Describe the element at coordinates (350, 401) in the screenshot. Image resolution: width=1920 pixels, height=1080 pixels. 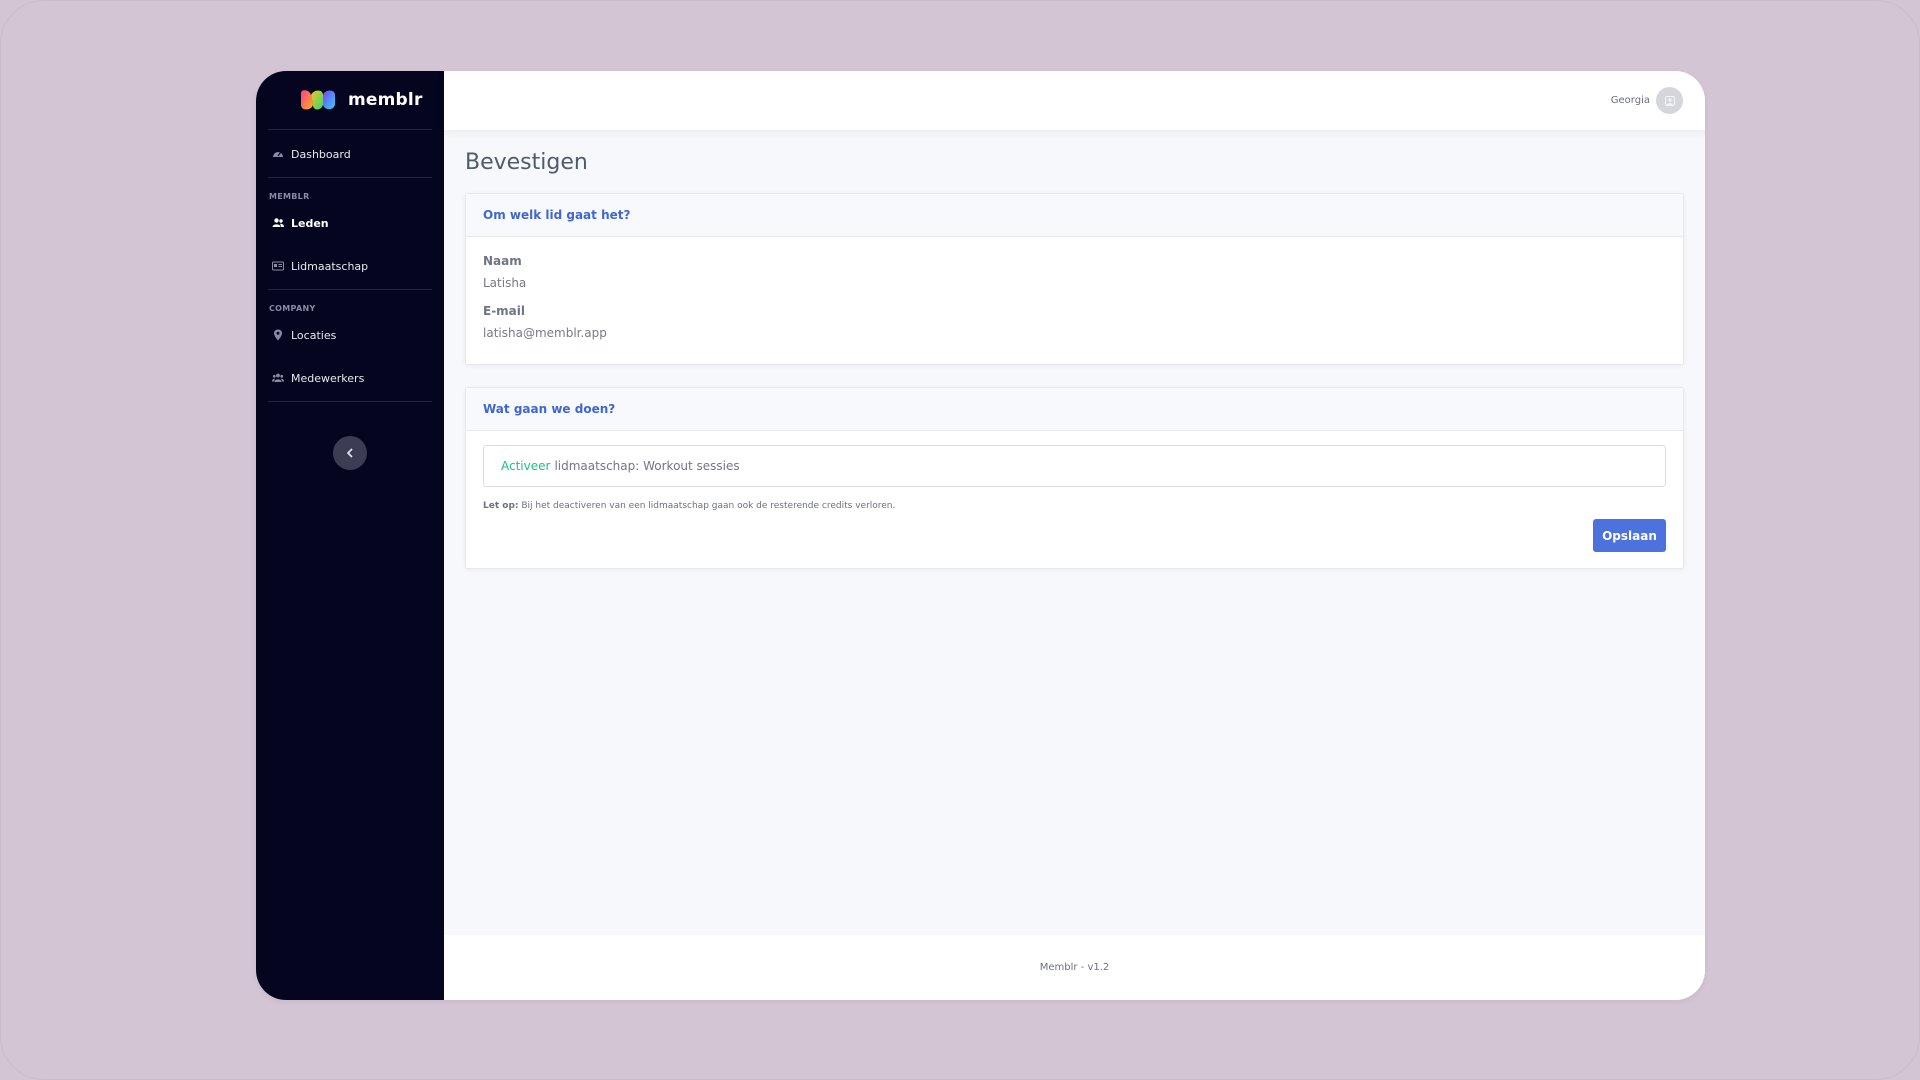
I see `divider` at that location.